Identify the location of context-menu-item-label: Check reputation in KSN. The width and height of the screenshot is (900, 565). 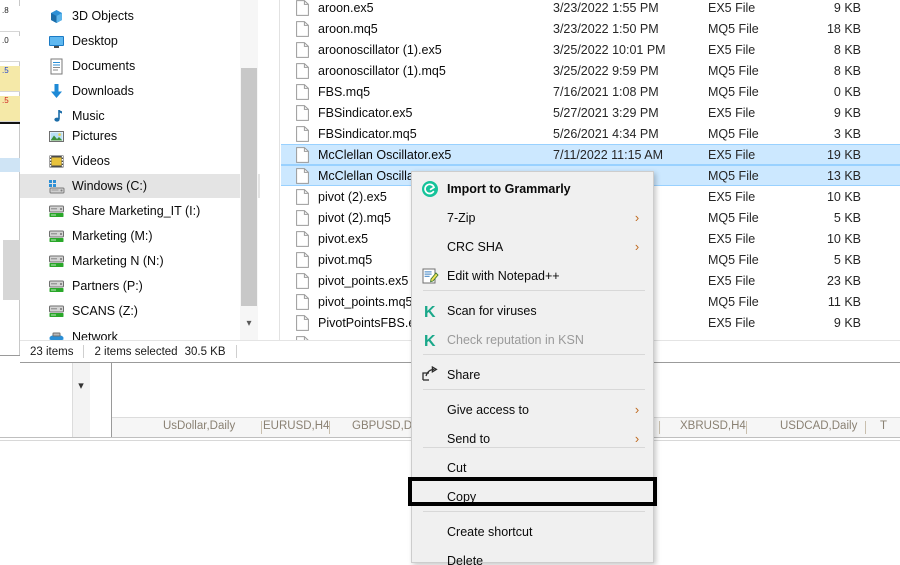
(515, 339).